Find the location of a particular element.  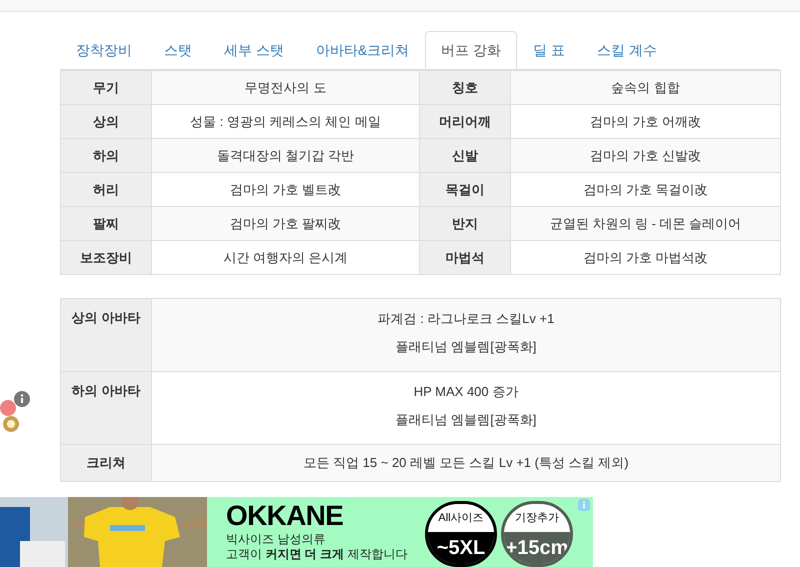

slot-label: 팔찌 is located at coordinates (106, 223).